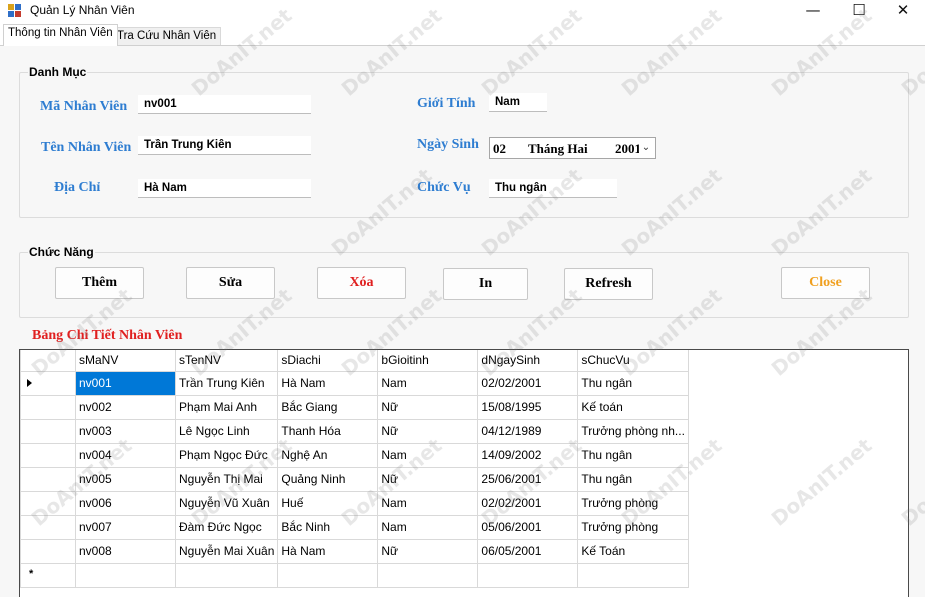 The height and width of the screenshot is (597, 925). What do you see at coordinates (528, 431) in the screenshot?
I see `table-cell: 04/12/1989` at bounding box center [528, 431].